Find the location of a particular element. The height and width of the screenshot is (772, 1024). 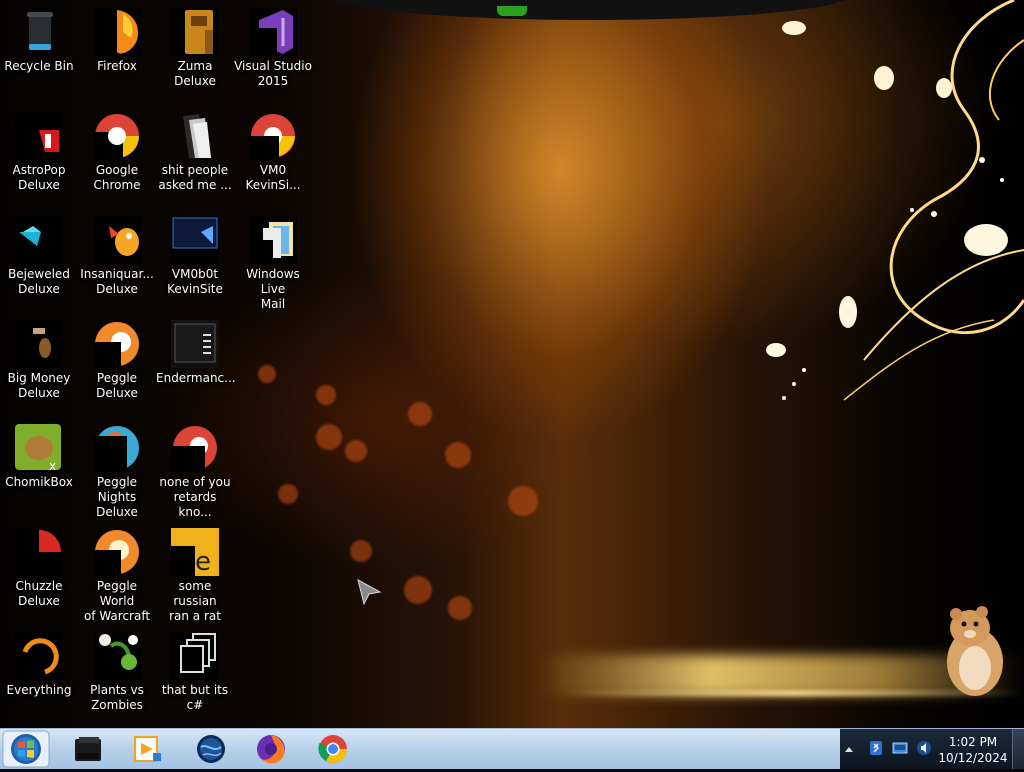

show-desktop-button is located at coordinates (1018, 749).